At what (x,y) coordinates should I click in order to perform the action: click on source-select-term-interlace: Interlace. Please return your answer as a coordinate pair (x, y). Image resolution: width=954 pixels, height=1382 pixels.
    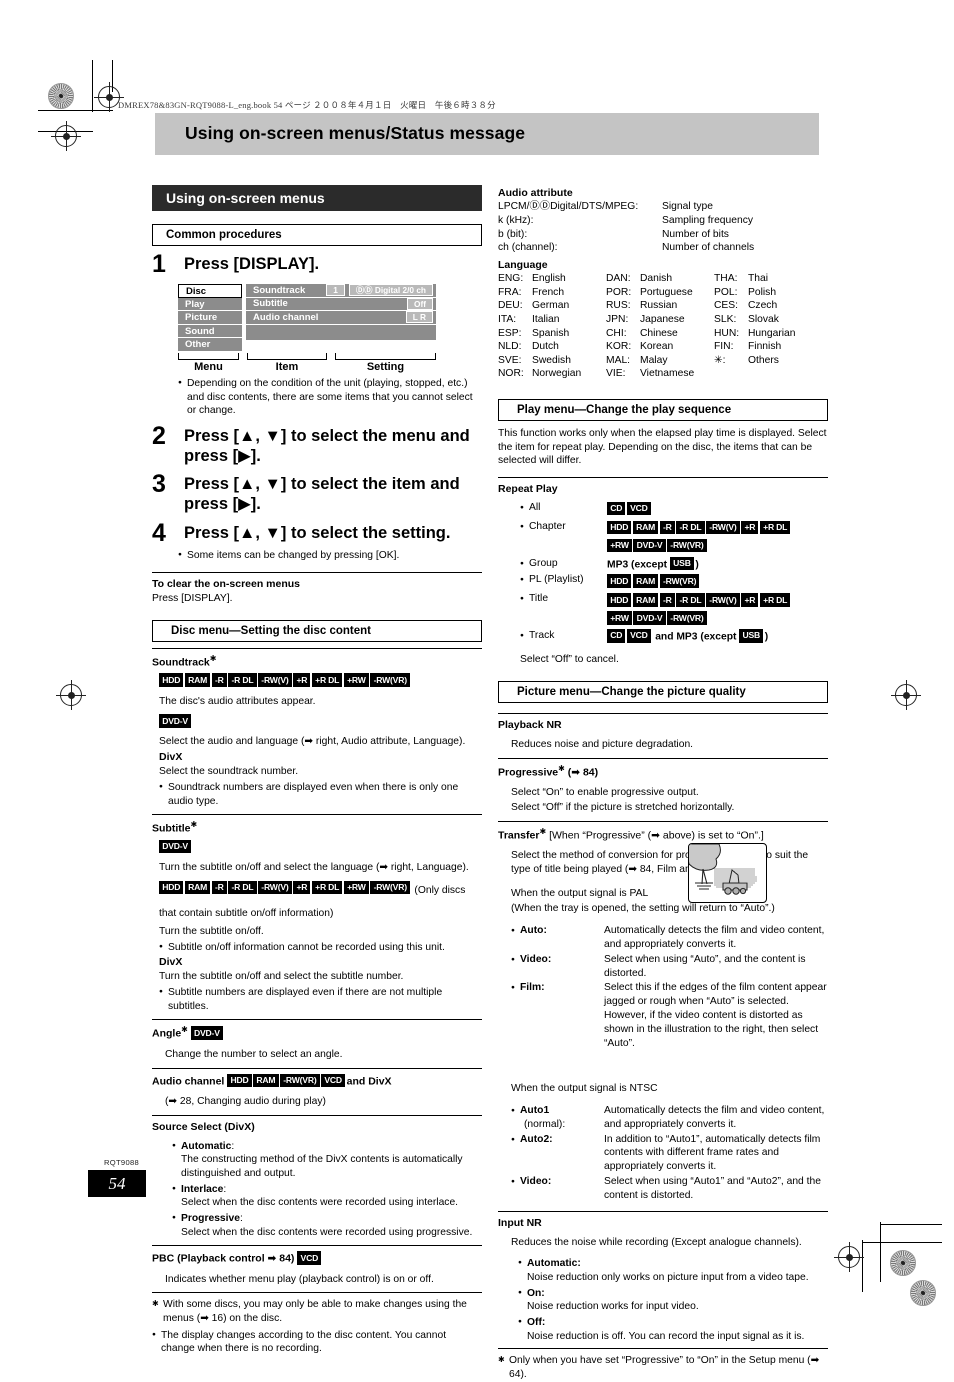
    Looking at the image, I should click on (202, 1189).